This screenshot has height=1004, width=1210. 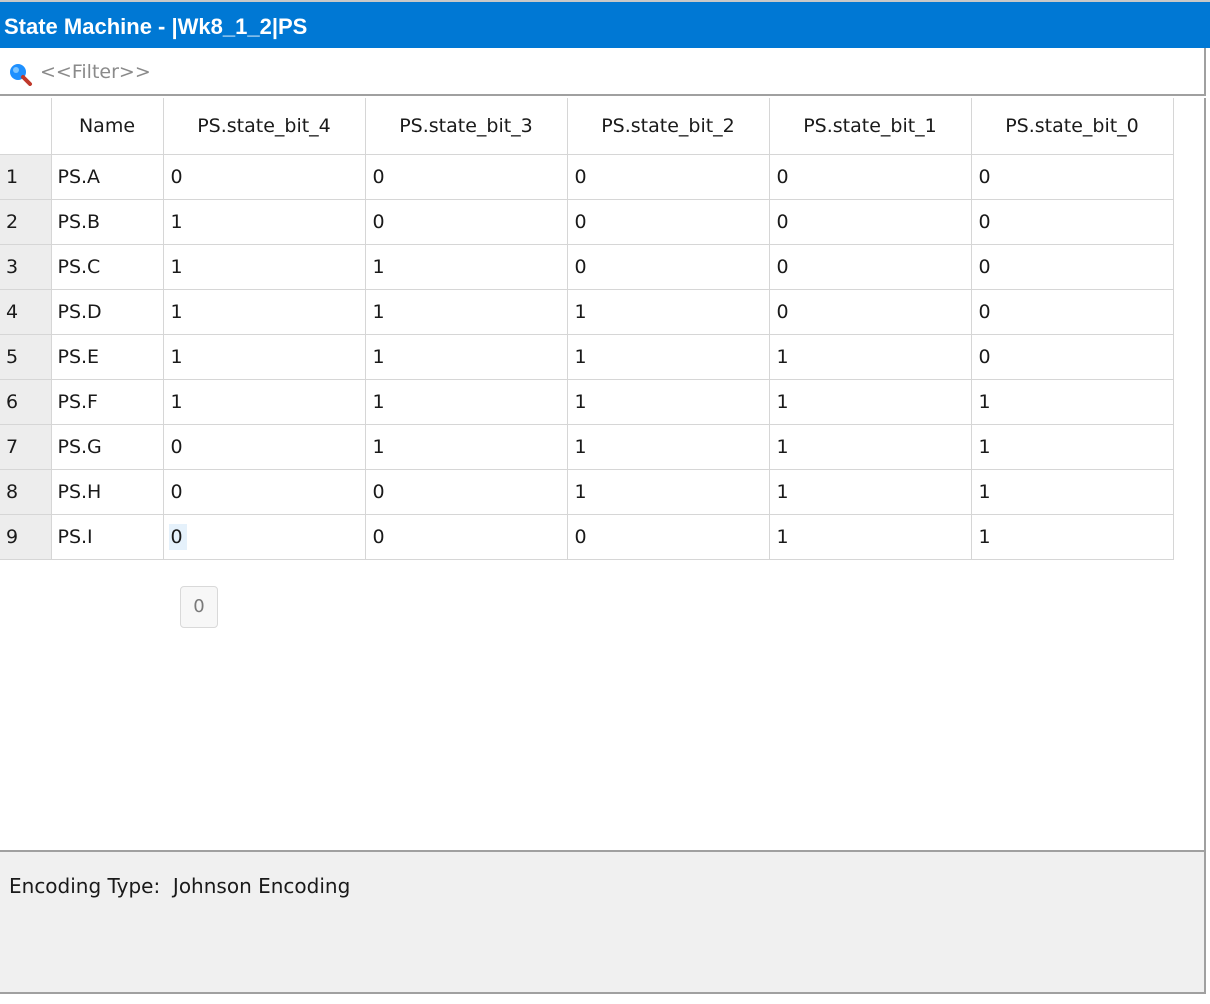 I want to click on encoding-info-panel: Encoding Type: Johnson Encoding, so click(x=603, y=923).